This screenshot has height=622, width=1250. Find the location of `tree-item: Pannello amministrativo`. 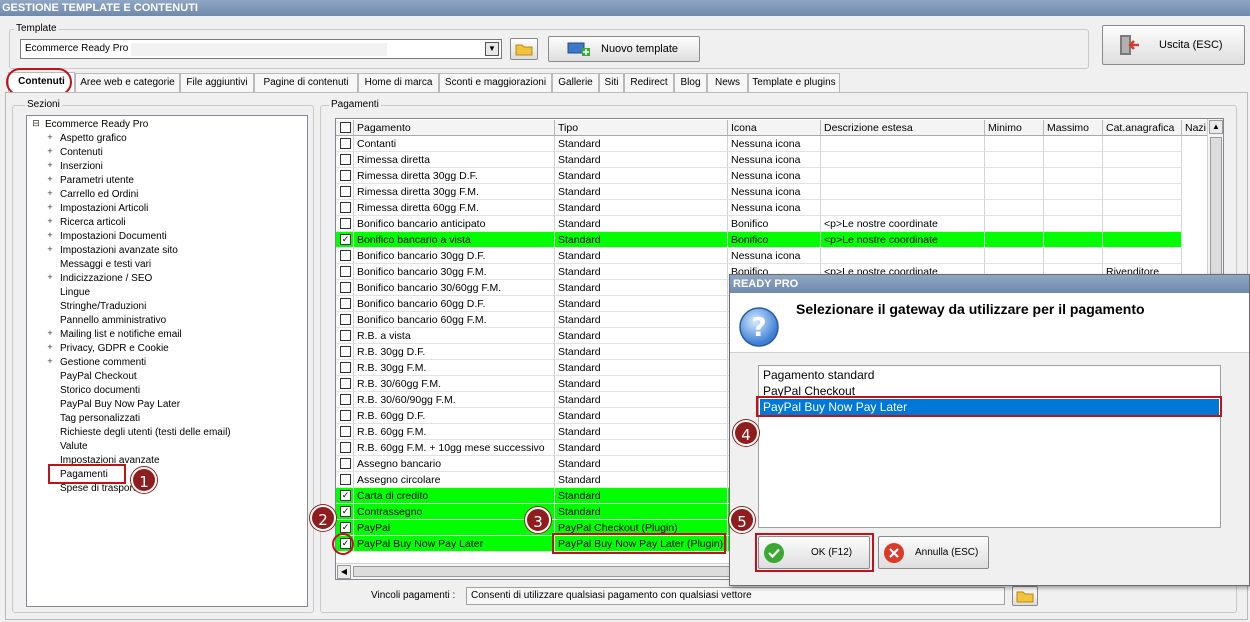

tree-item: Pannello amministrativo is located at coordinates (113, 321).